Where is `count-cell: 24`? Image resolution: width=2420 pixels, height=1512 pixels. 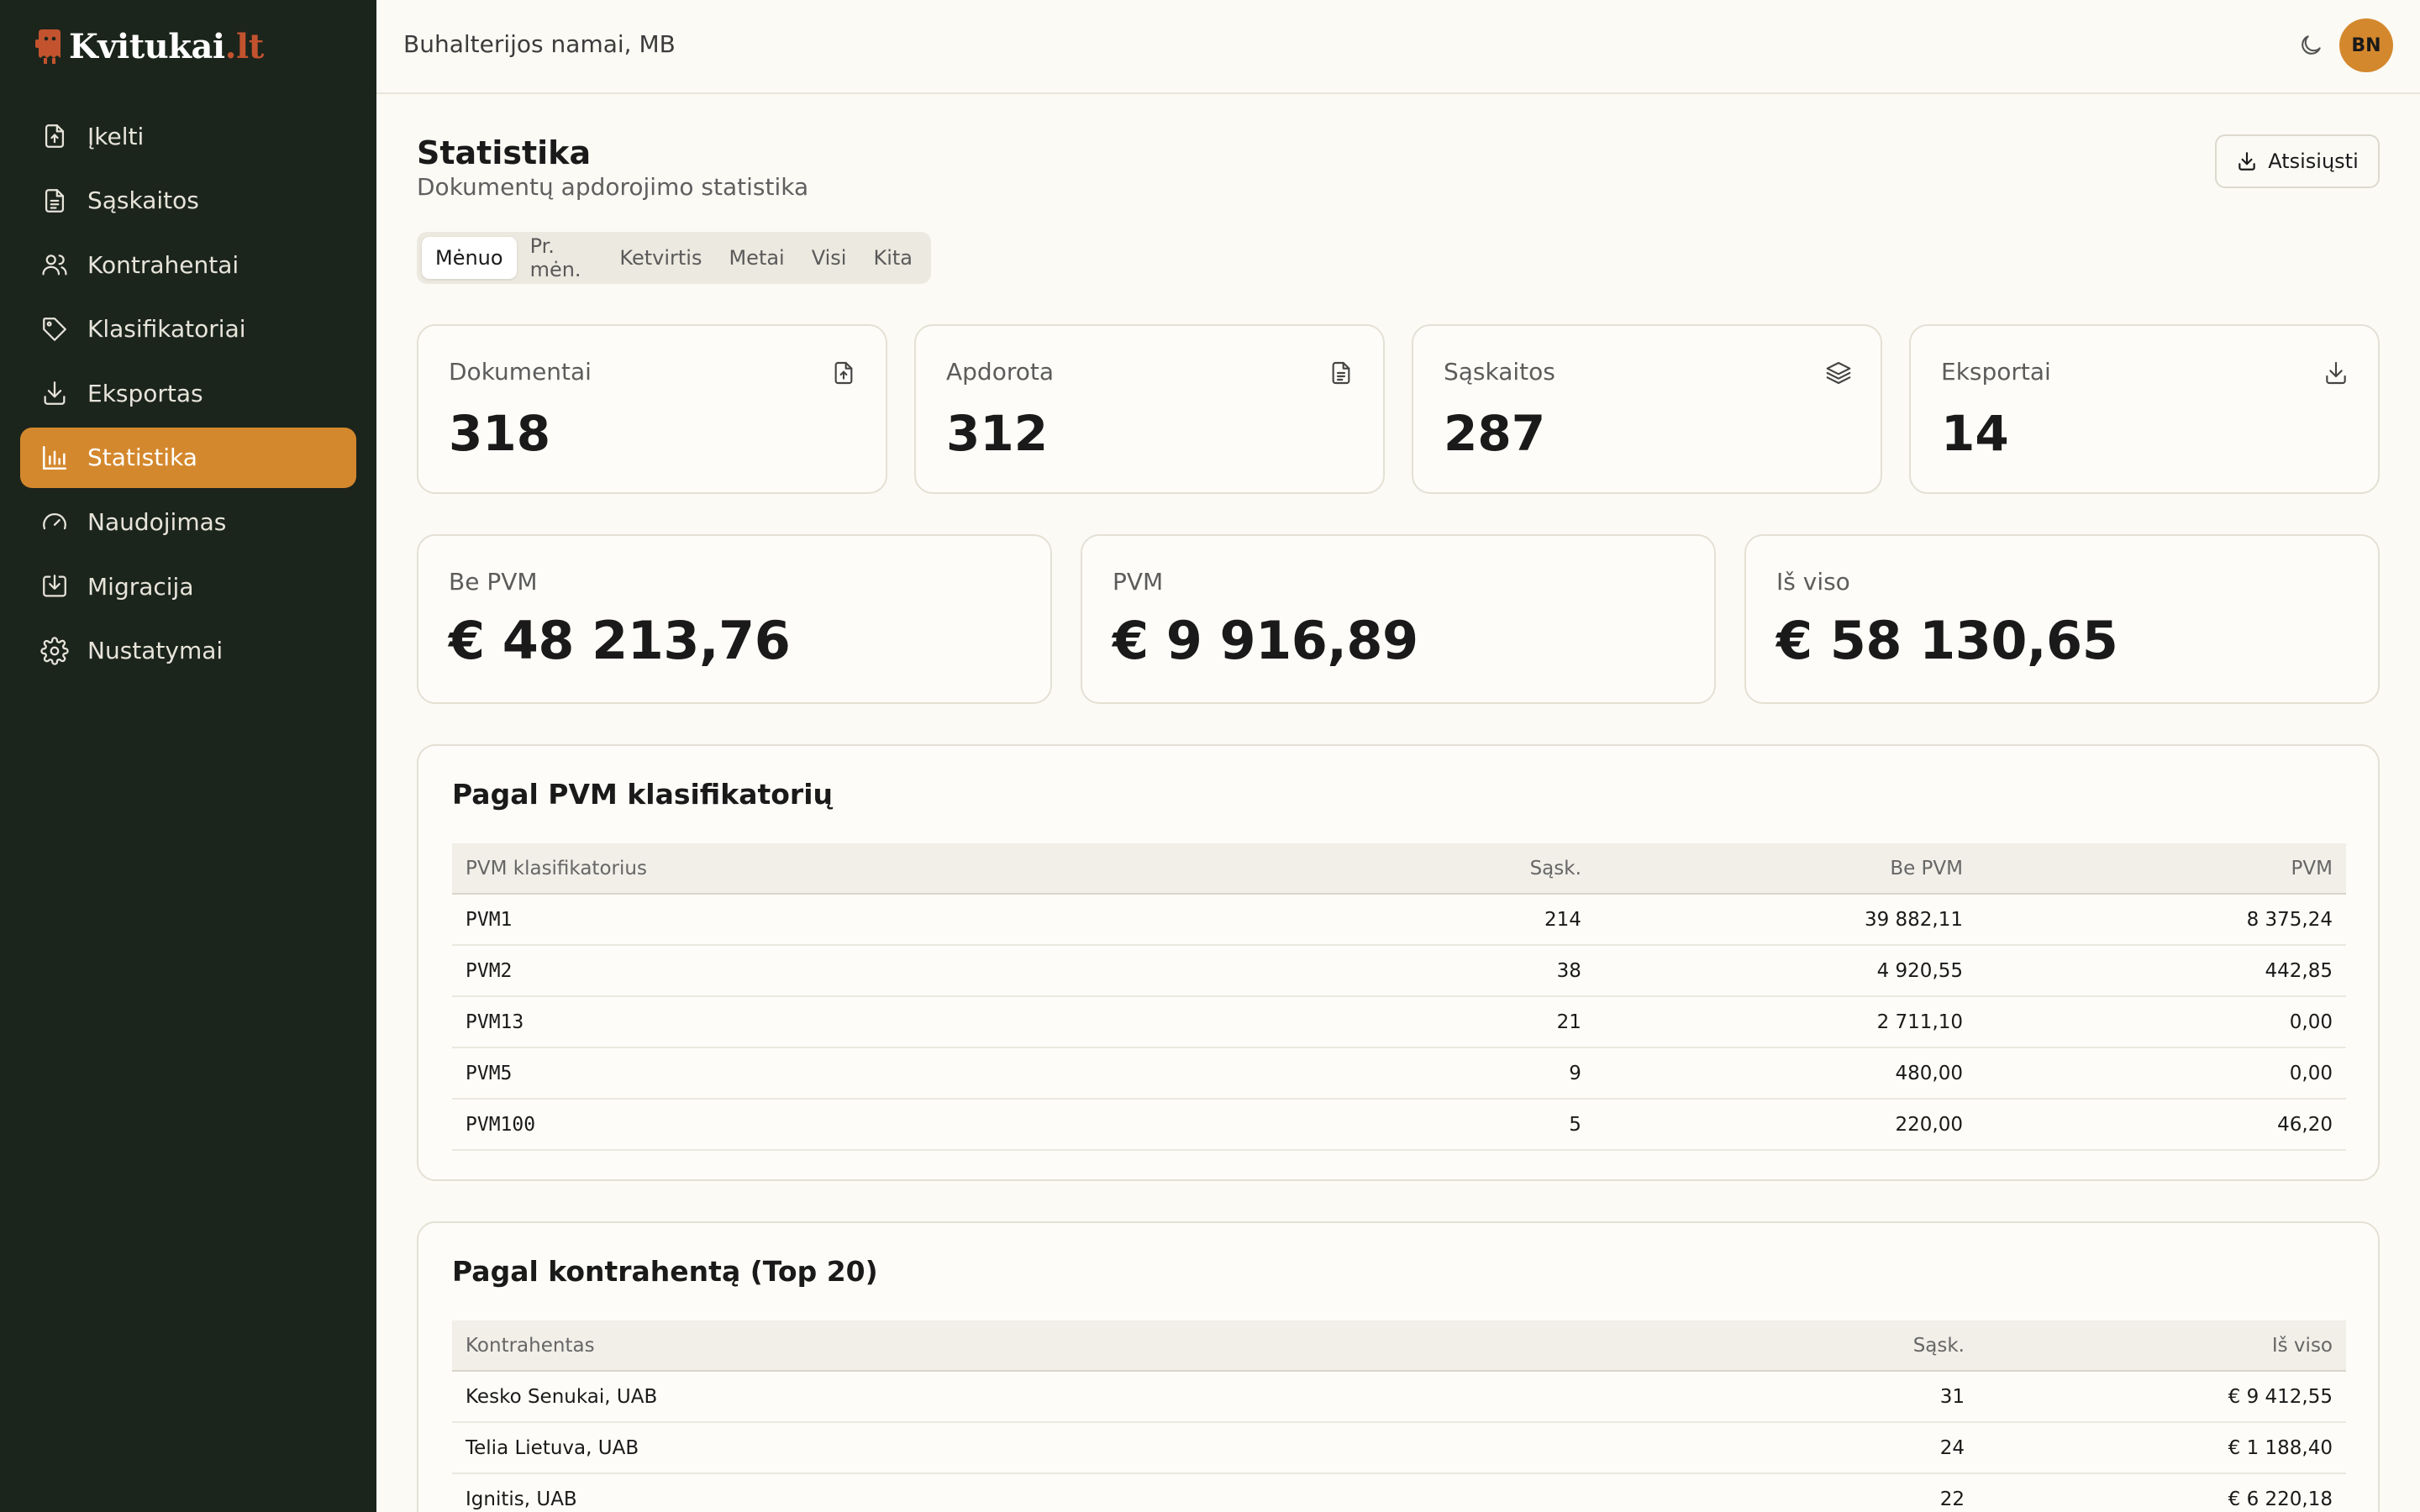 count-cell: 24 is located at coordinates (1877, 1448).